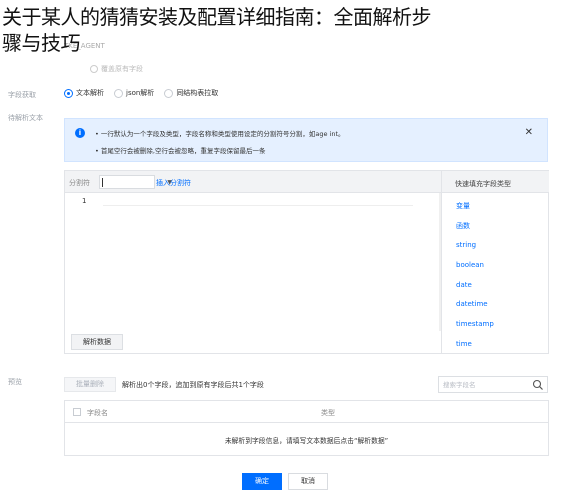 The width and height of the screenshot is (572, 500). I want to click on article-title-line1: 关于某人的猜猜安装及配置详细指南：全面解析步, so click(217, 17).